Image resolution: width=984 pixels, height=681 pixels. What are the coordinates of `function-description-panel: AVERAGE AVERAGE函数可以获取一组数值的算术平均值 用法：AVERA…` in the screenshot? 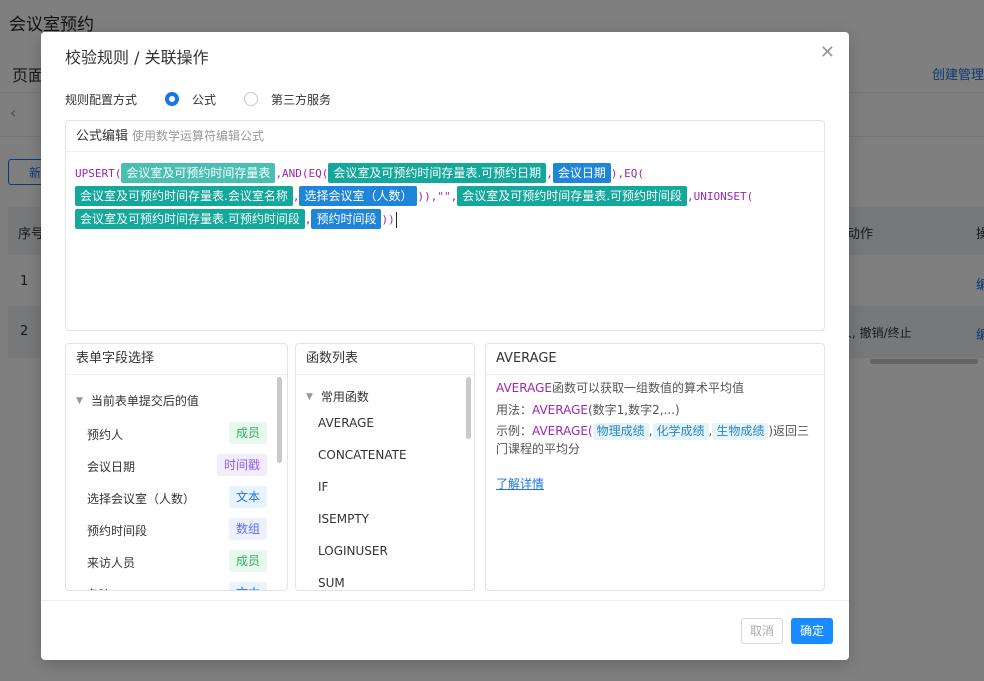 It's located at (655, 467).